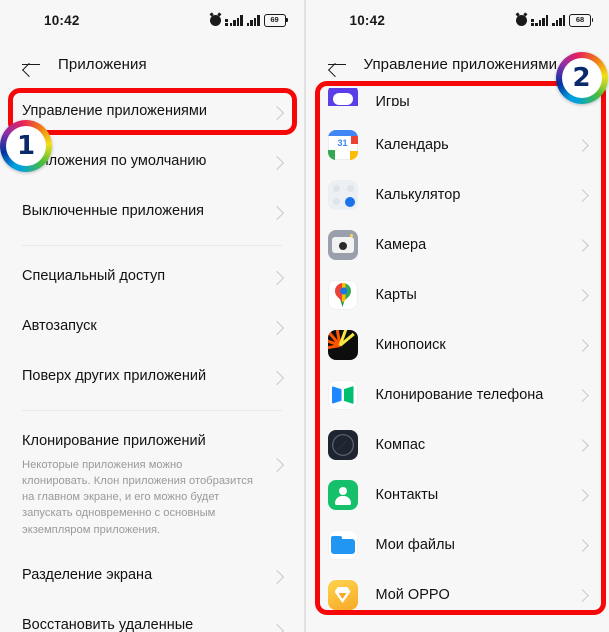  What do you see at coordinates (102, 64) in the screenshot?
I see `page-title: Приложения` at bounding box center [102, 64].